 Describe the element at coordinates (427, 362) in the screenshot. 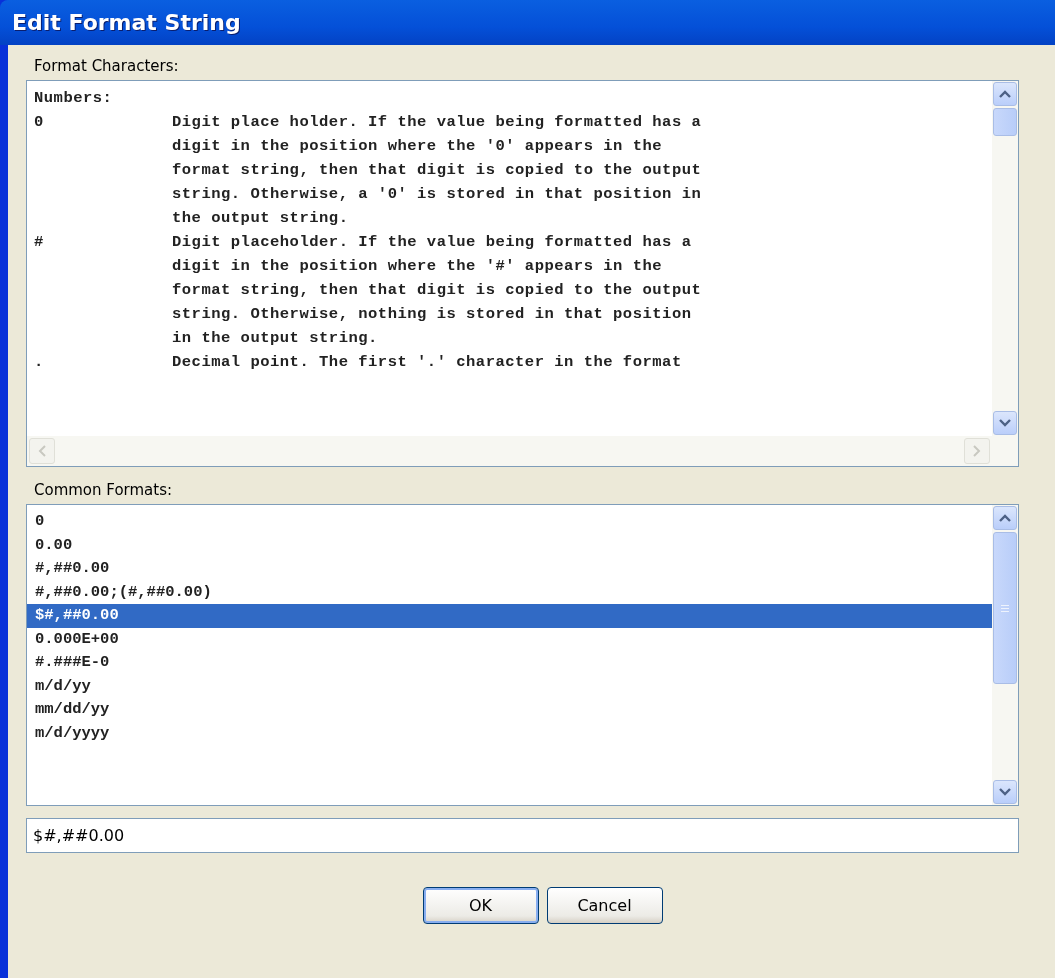

I see `format-description: Decimal point. The first '.' character in the format` at that location.